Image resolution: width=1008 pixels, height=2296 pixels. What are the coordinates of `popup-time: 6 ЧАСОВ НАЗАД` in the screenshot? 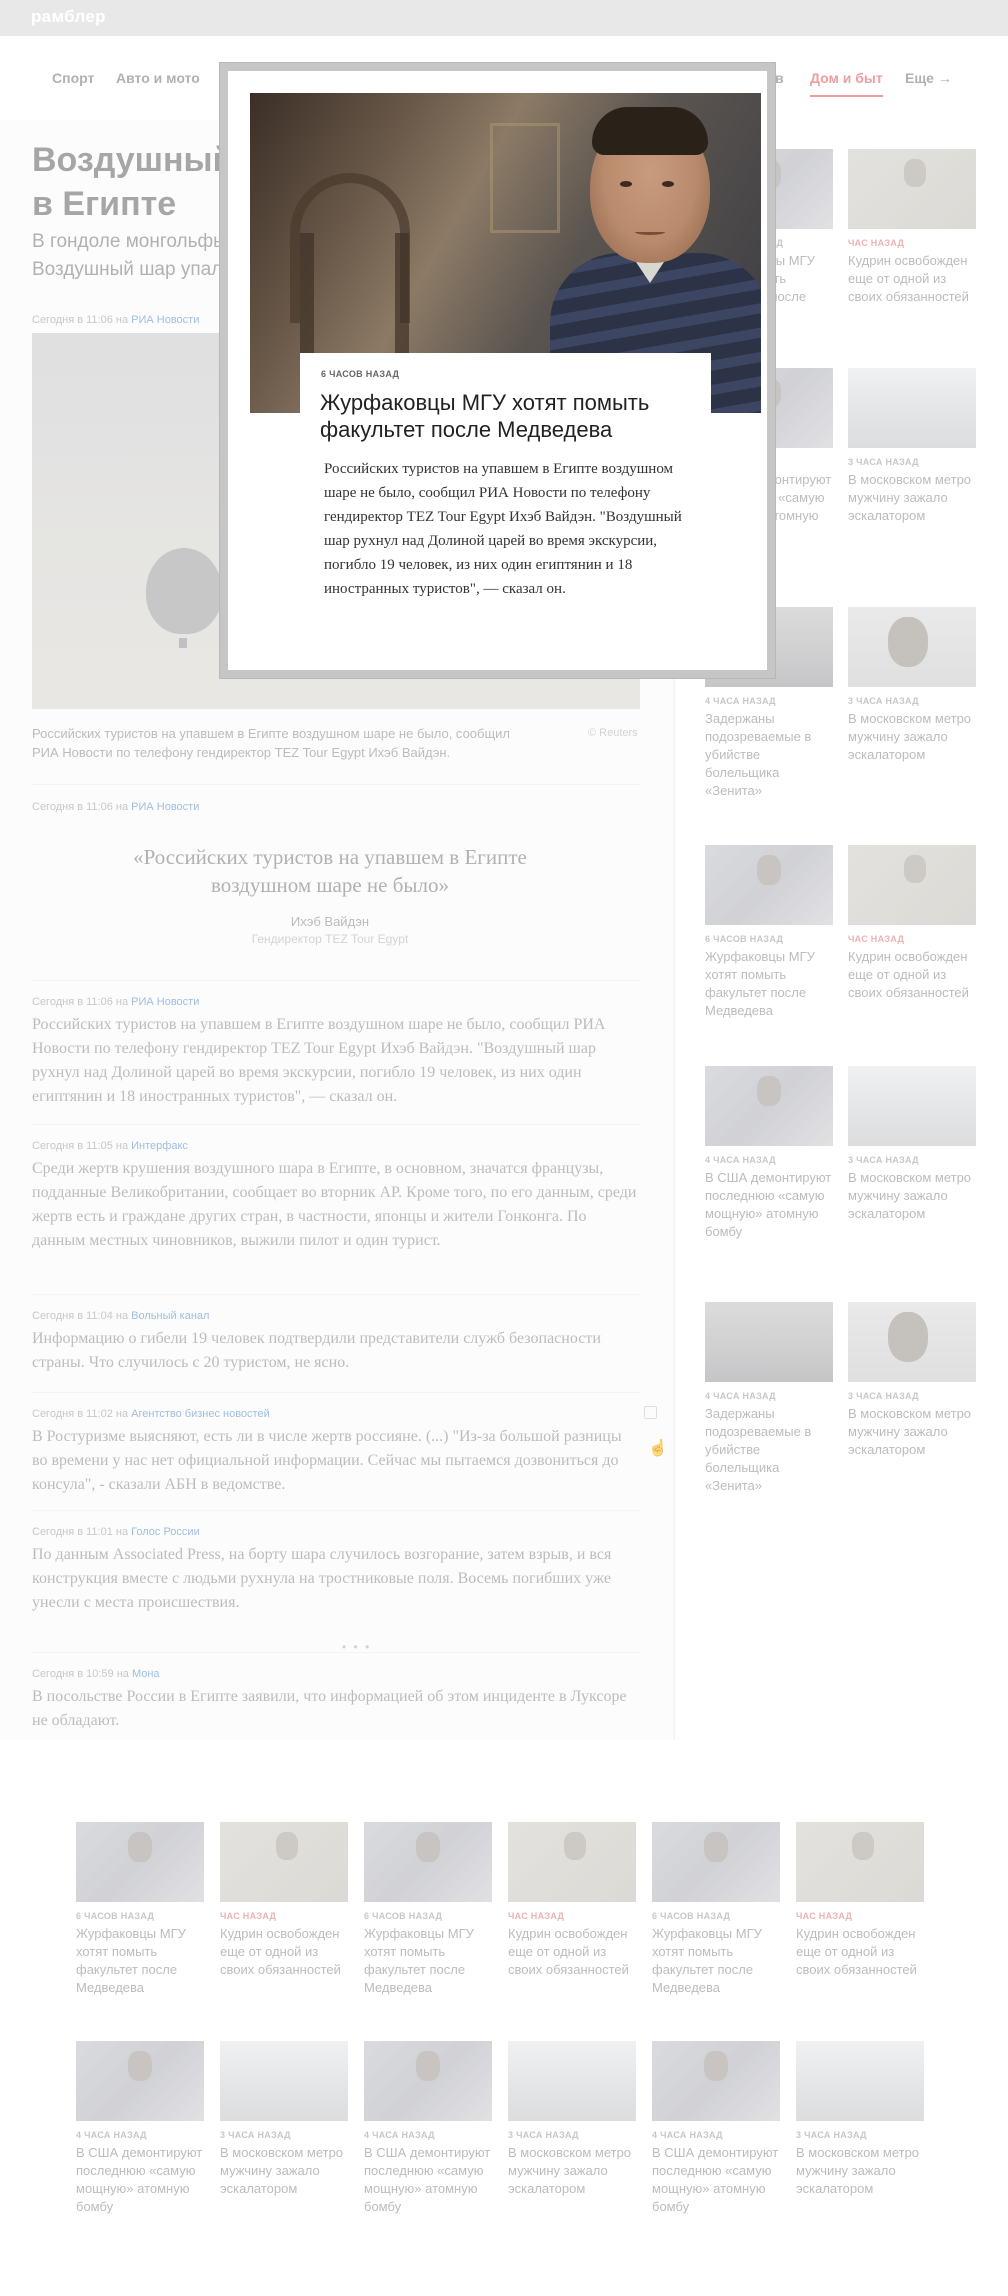 It's located at (360, 374).